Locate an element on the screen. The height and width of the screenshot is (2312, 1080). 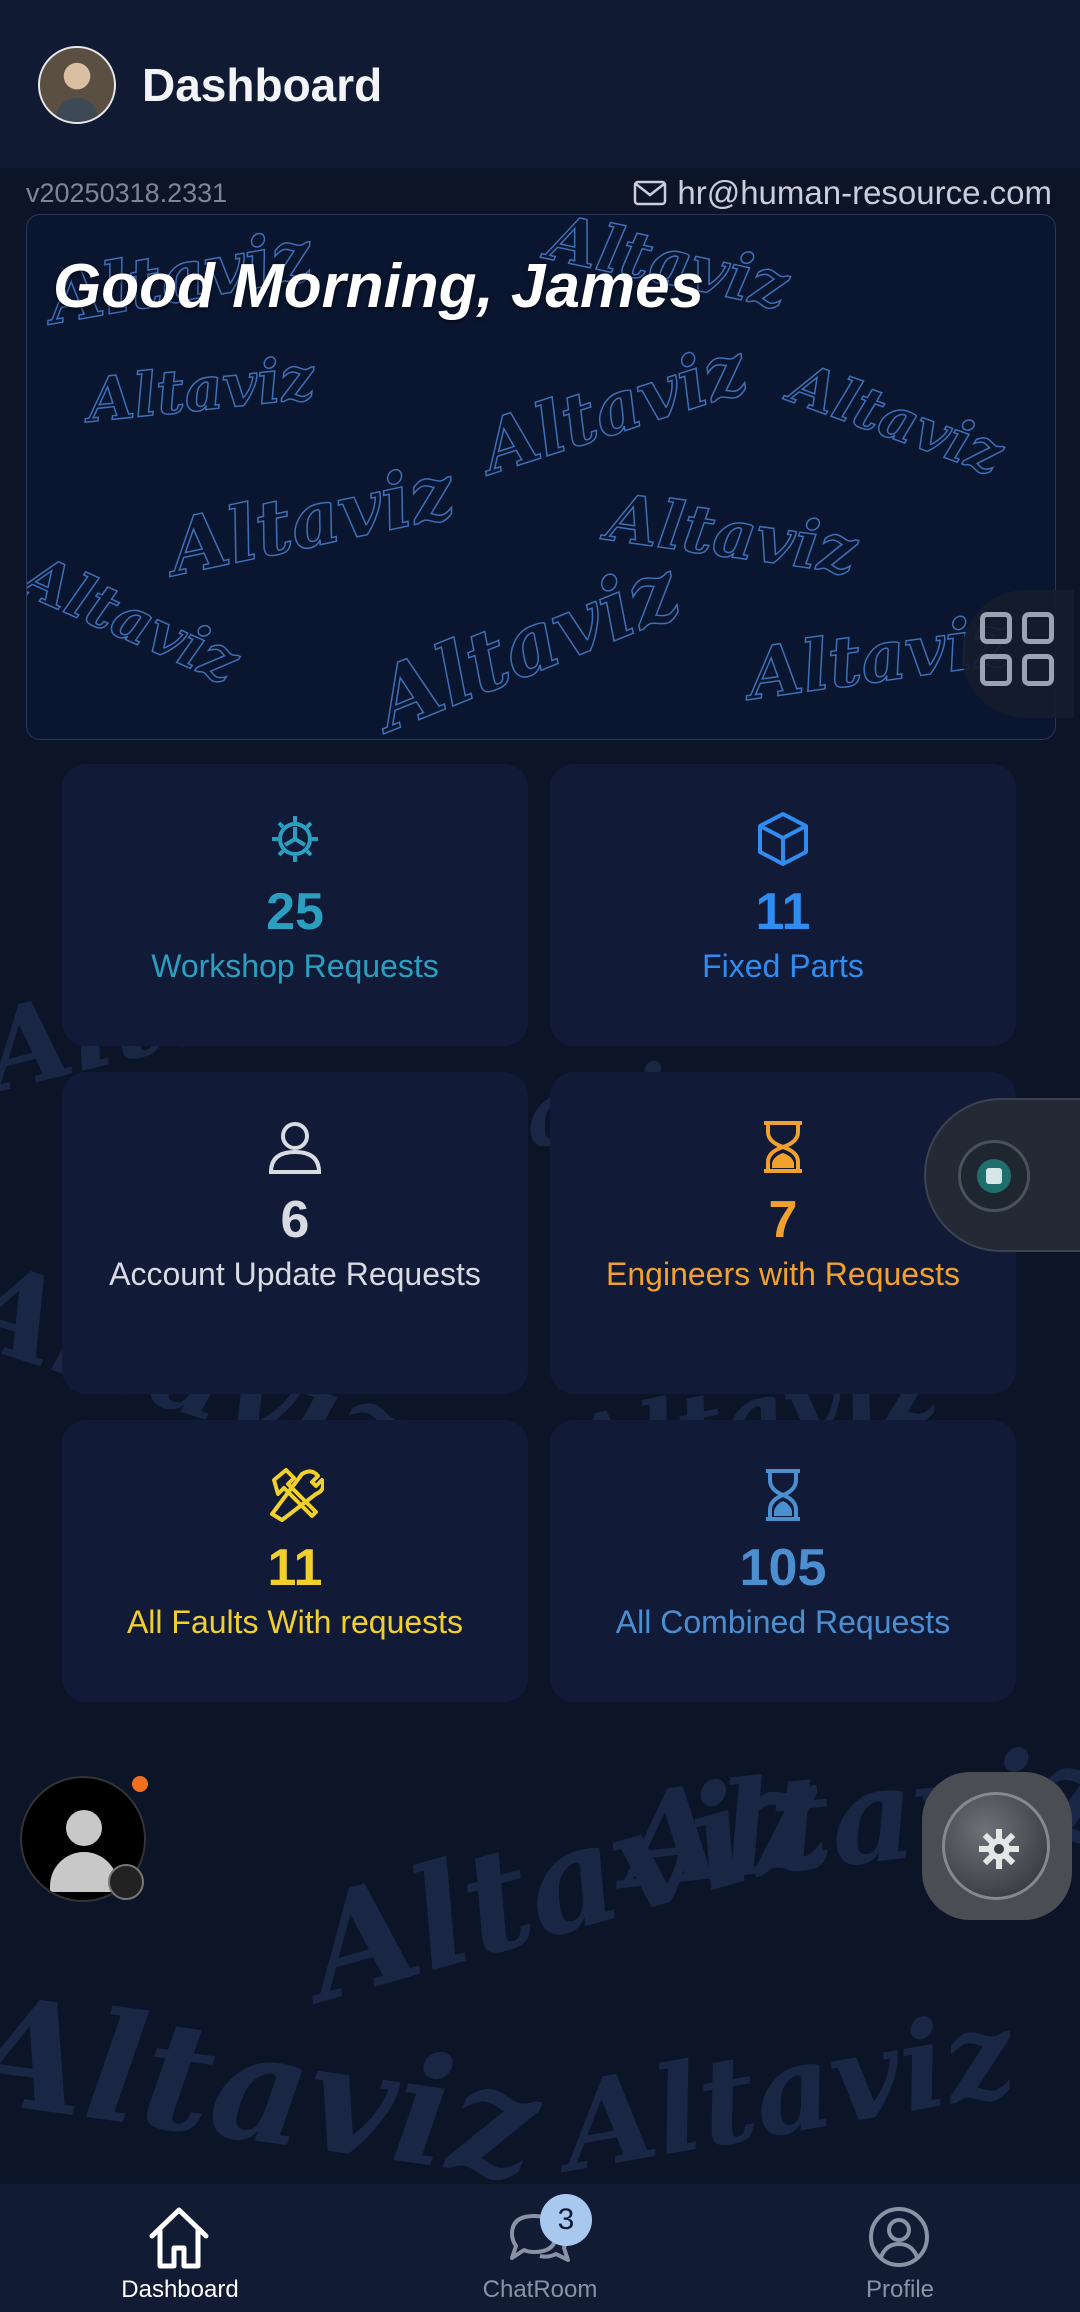
card-fixed-parts: 11 Fixed Parts is located at coordinates (783, 905).